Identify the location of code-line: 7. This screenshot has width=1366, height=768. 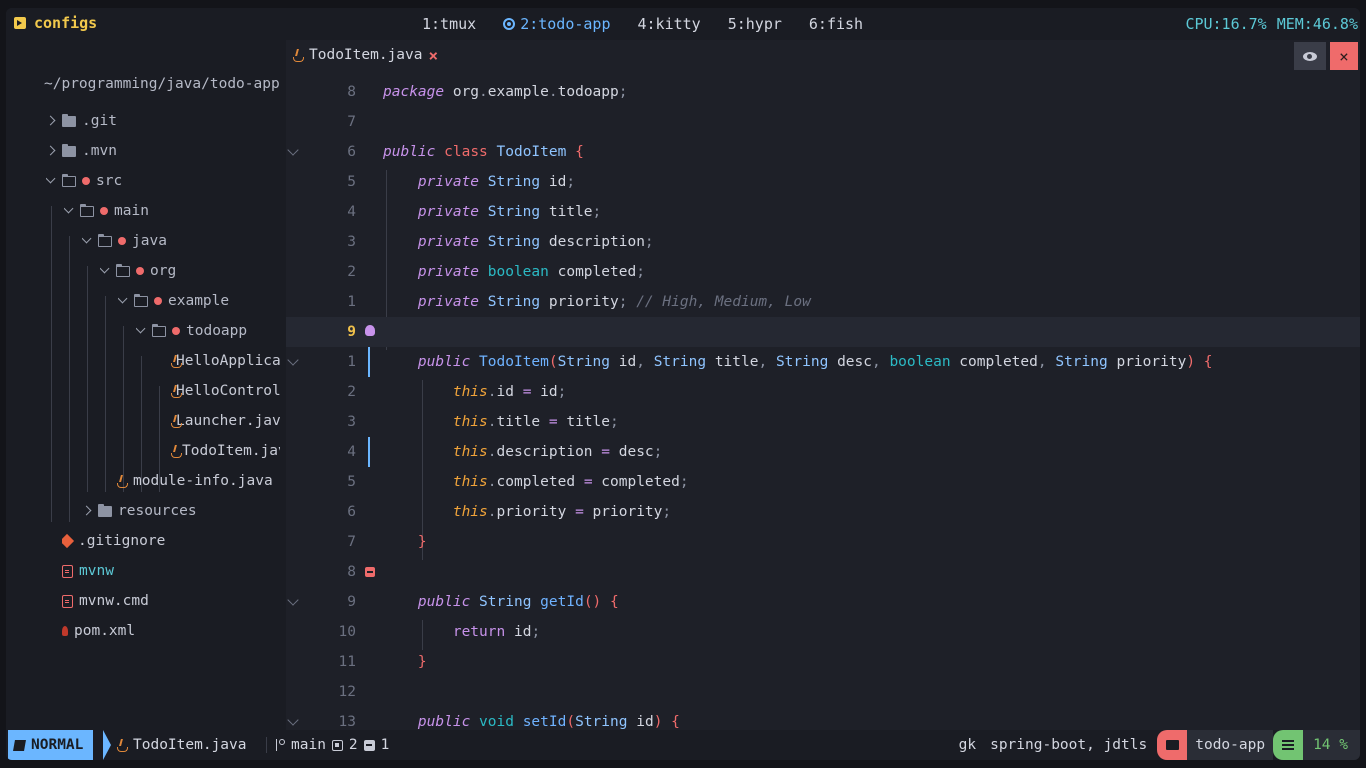
(823, 122).